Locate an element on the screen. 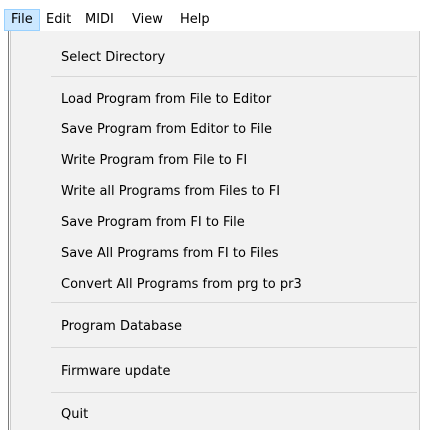  menu-item-select-directory: Select Directory is located at coordinates (215, 58).